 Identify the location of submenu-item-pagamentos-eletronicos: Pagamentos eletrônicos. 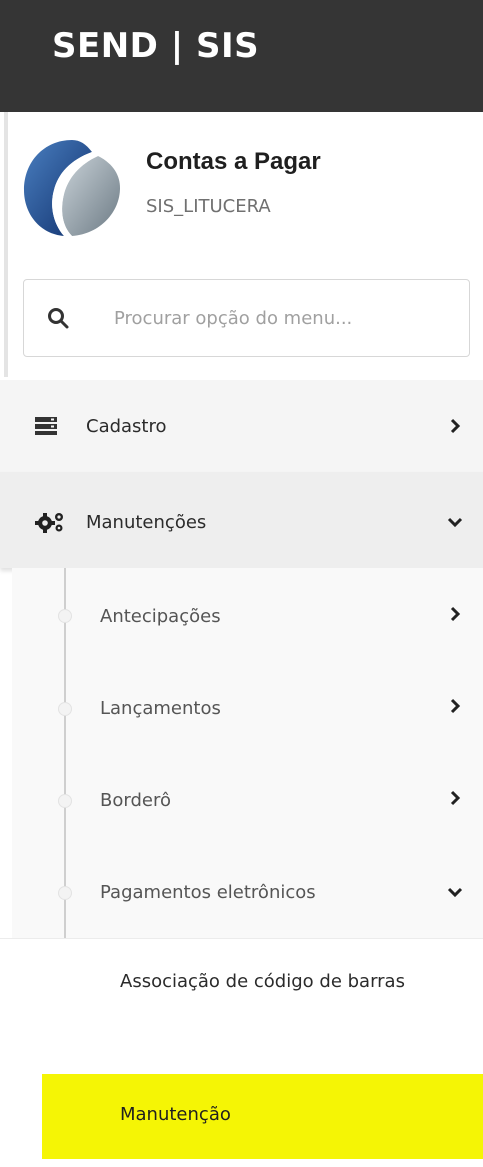
(247, 890).